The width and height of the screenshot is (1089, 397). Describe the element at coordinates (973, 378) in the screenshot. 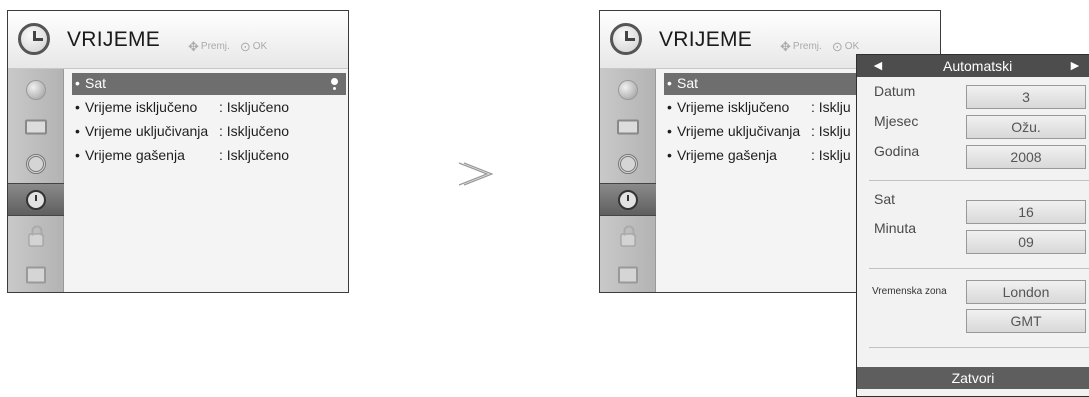

I see `close-button: Zatvori` at that location.